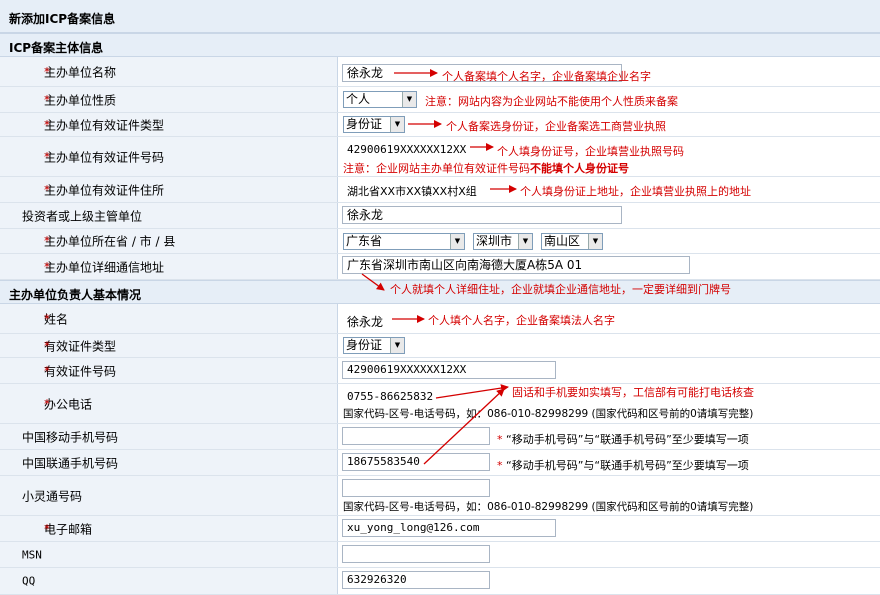  I want to click on row-address: 主办单位详细通信地址 * 广东省深圳市南山区向南海德大厦A栋5A 01, so click(440, 267).